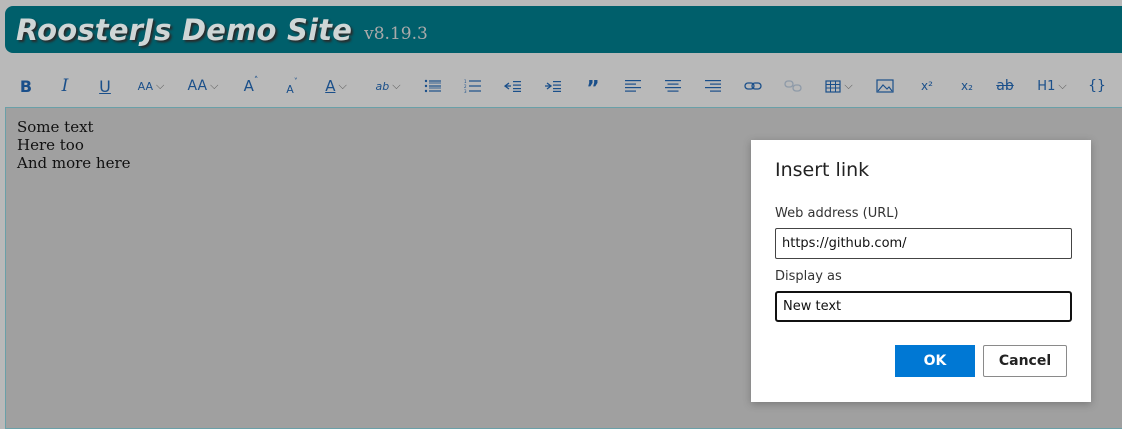 The height and width of the screenshot is (429, 1122). What do you see at coordinates (197, 86) in the screenshot?
I see `font-size-icon: AA` at bounding box center [197, 86].